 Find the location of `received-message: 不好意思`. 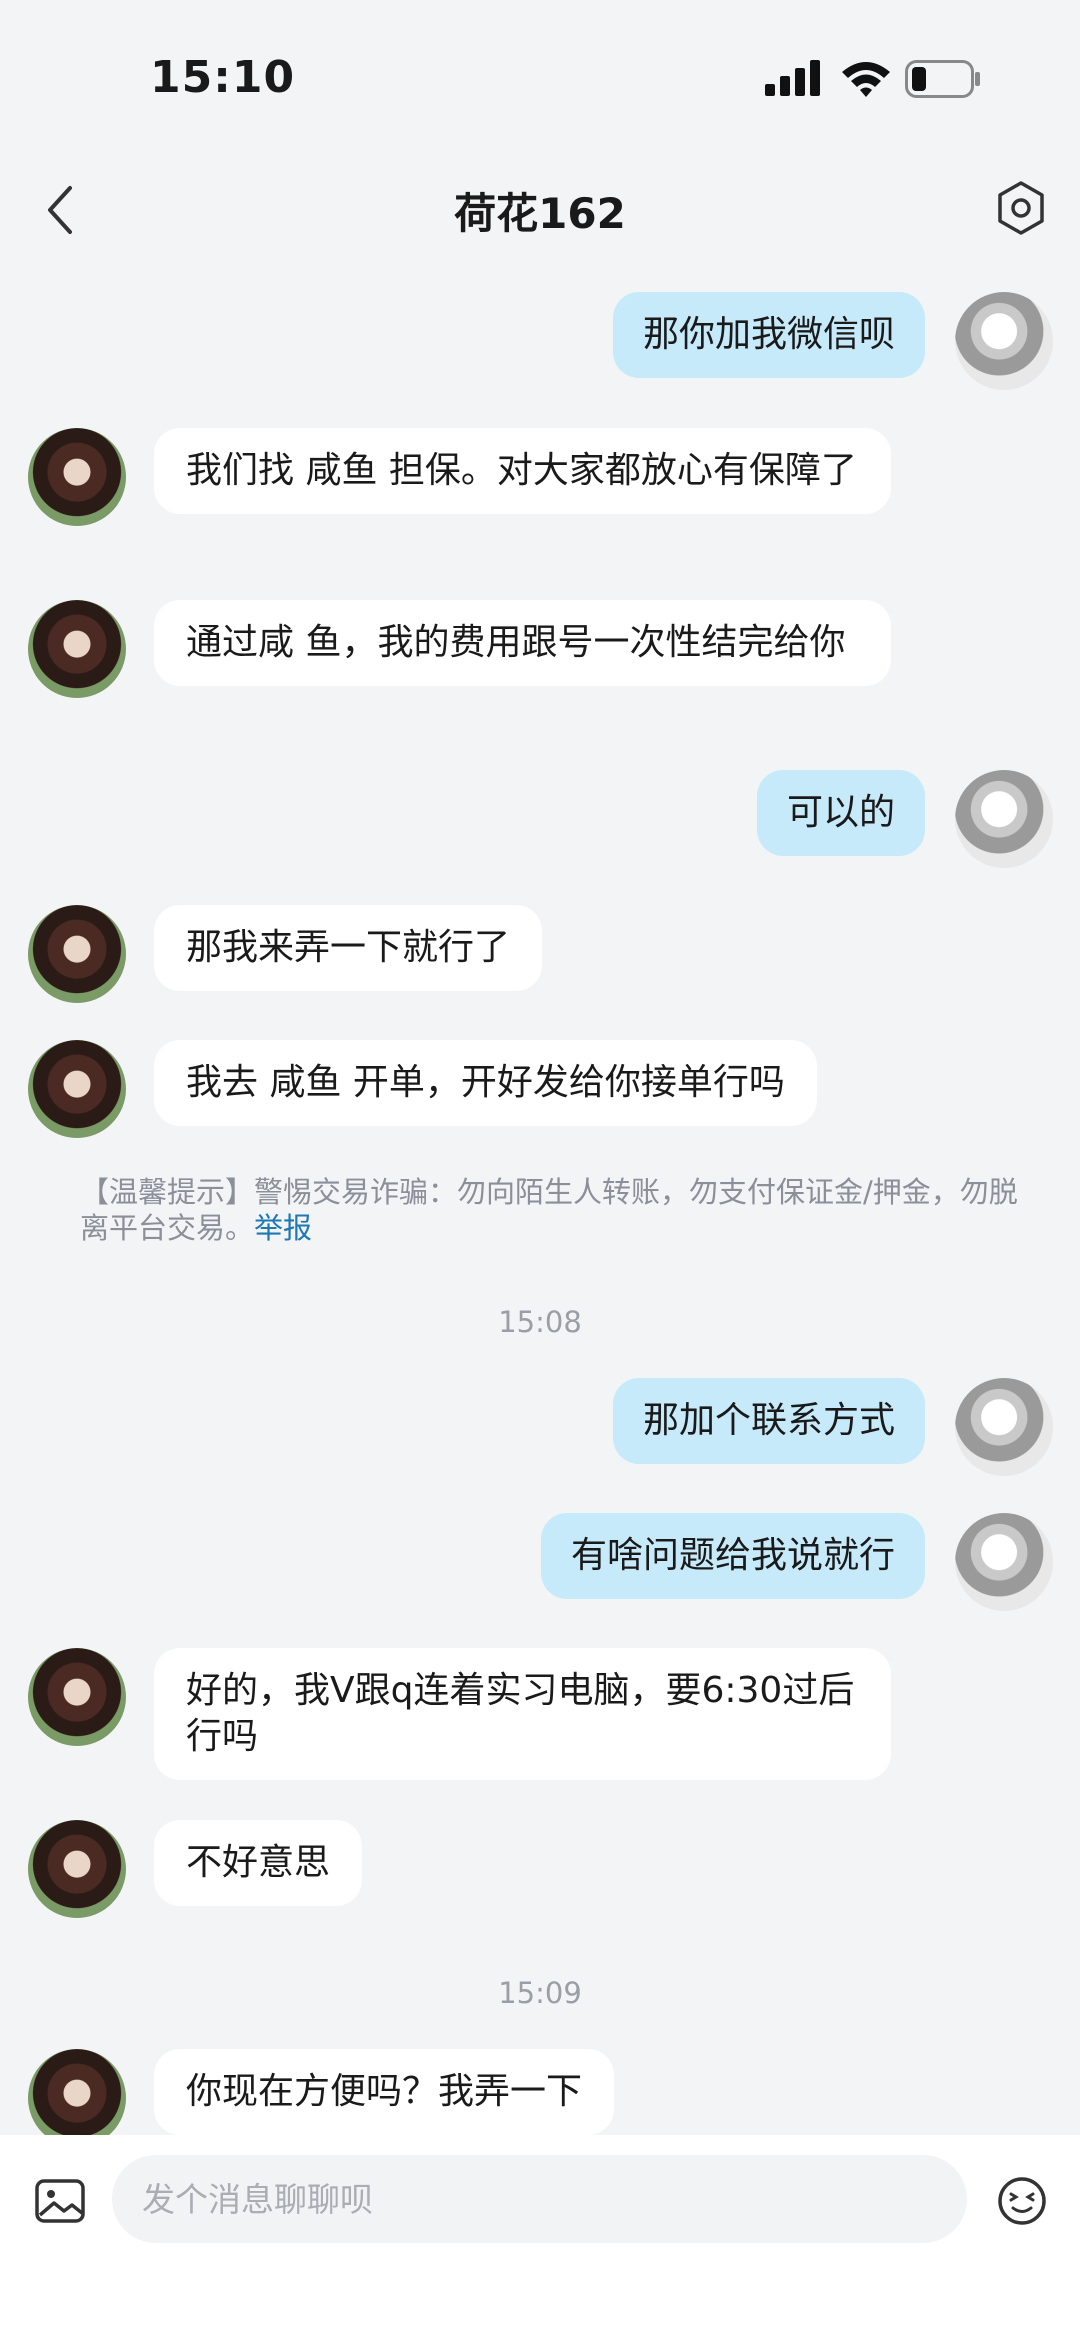

received-message: 不好意思 is located at coordinates (258, 1863).